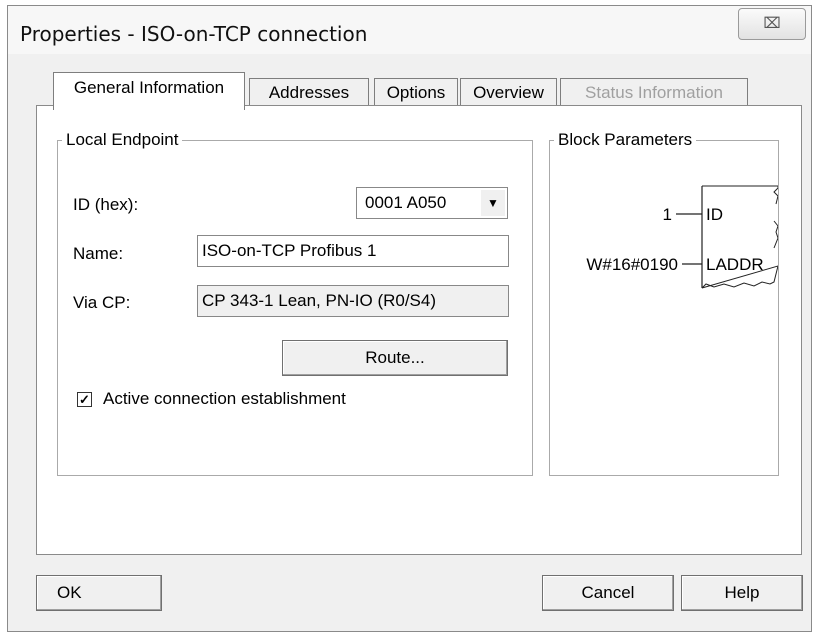 Image resolution: width=817 pixels, height=635 pixels. I want to click on id-pin-label: ID, so click(714, 214).